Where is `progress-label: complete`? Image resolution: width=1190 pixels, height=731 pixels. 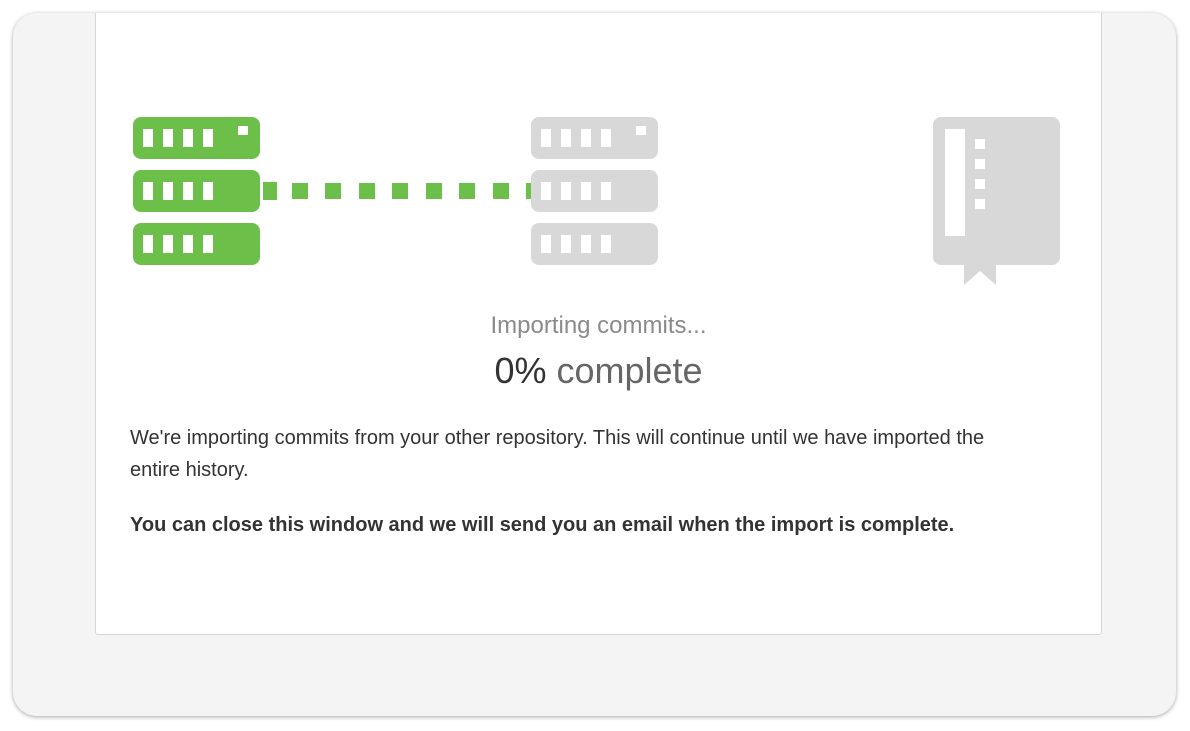
progress-label: complete is located at coordinates (624, 370).